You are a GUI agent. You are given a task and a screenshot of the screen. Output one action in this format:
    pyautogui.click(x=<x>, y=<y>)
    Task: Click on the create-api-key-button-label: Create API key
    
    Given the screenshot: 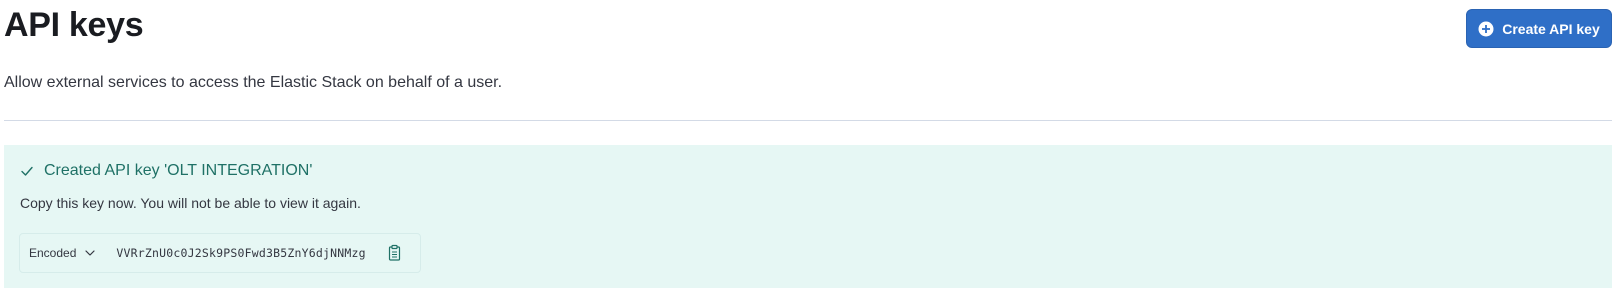 What is the action you would take?
    pyautogui.click(x=1551, y=28)
    